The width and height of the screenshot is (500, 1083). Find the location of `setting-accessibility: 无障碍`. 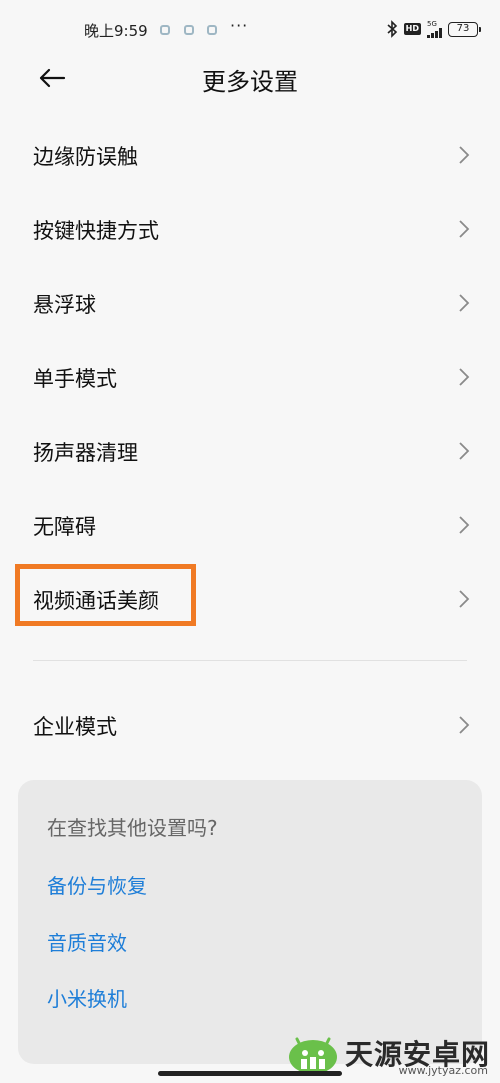

setting-accessibility: 无障碍 is located at coordinates (250, 525).